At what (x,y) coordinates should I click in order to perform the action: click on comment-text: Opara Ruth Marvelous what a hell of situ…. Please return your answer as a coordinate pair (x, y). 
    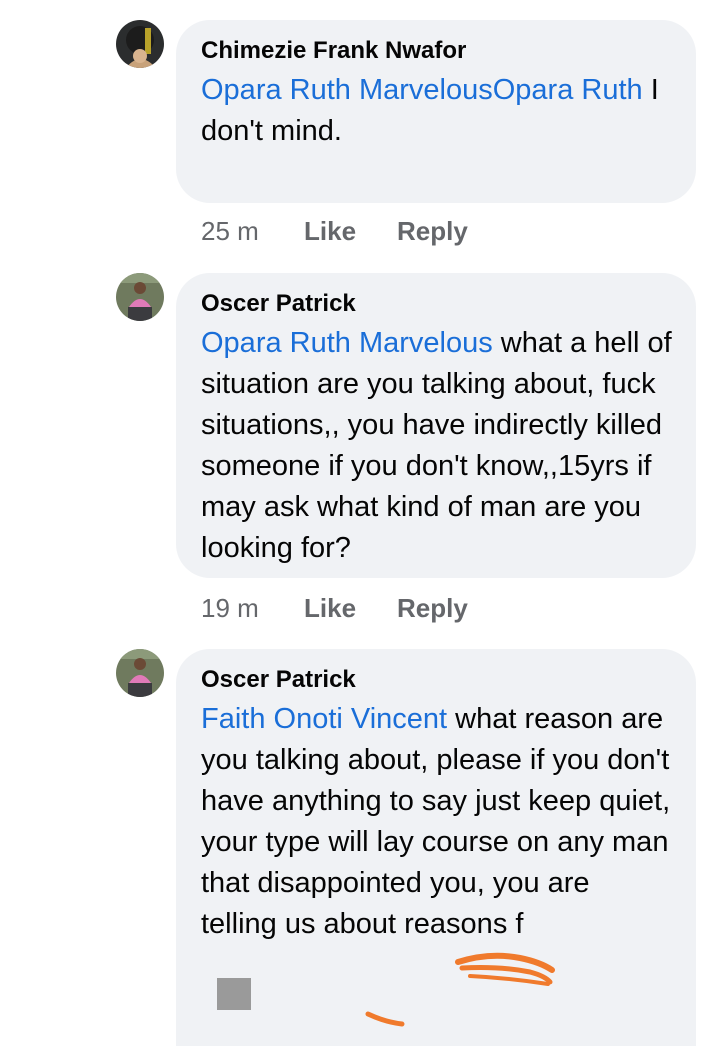
    Looking at the image, I should click on (436, 445).